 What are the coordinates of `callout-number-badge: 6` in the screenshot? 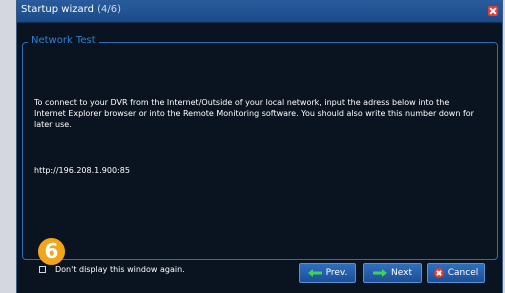 It's located at (51, 251).